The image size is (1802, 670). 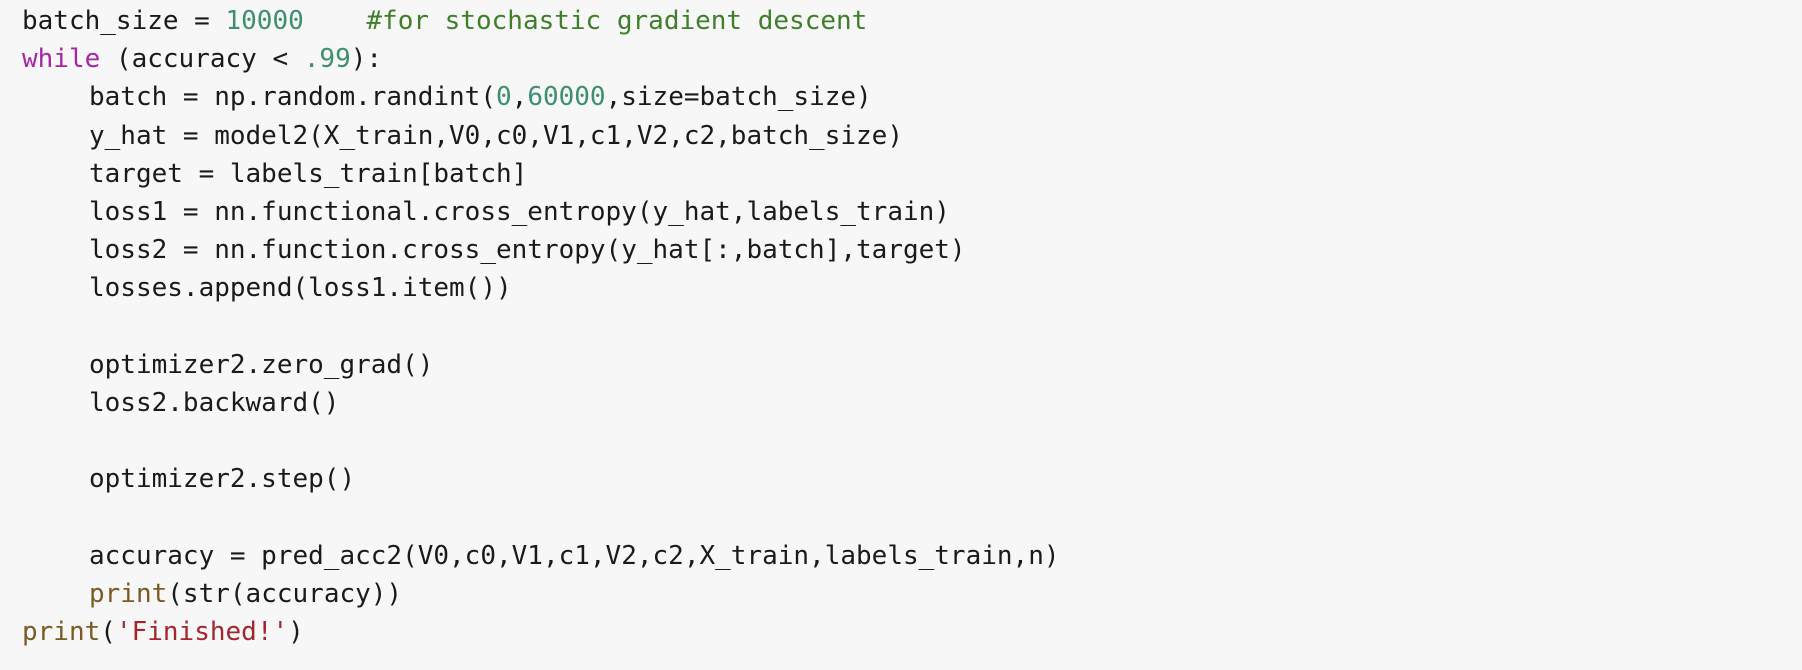 I want to click on code-line: while (accuracy < .99):, so click(x=912, y=59).